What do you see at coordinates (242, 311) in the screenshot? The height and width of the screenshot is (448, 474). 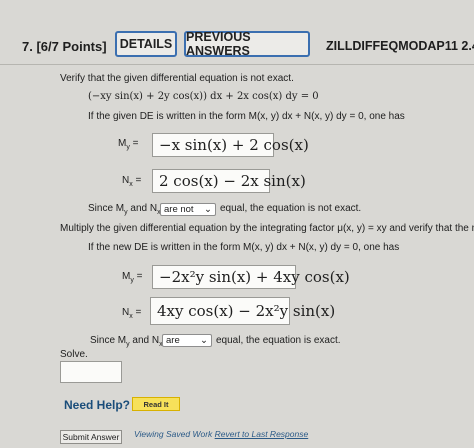 I see `nx2-answer-box: 4xy cos(x) − 2x²y sin(x)` at bounding box center [242, 311].